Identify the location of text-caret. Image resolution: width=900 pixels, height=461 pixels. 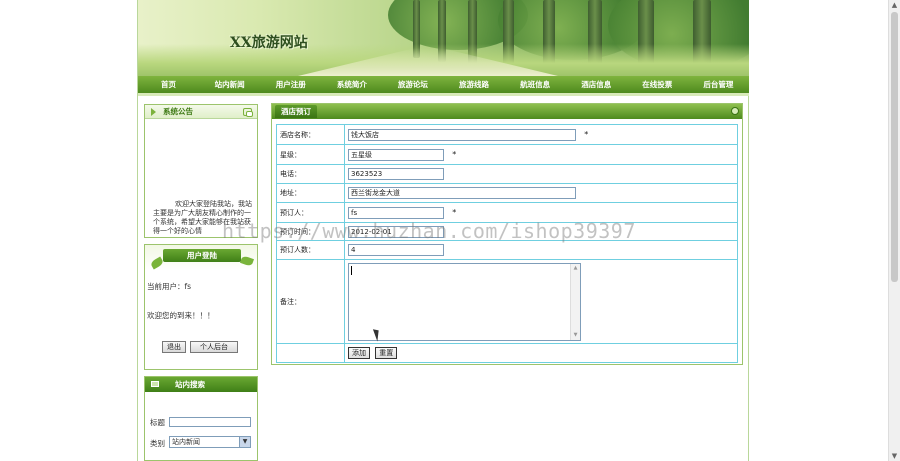
(351, 270).